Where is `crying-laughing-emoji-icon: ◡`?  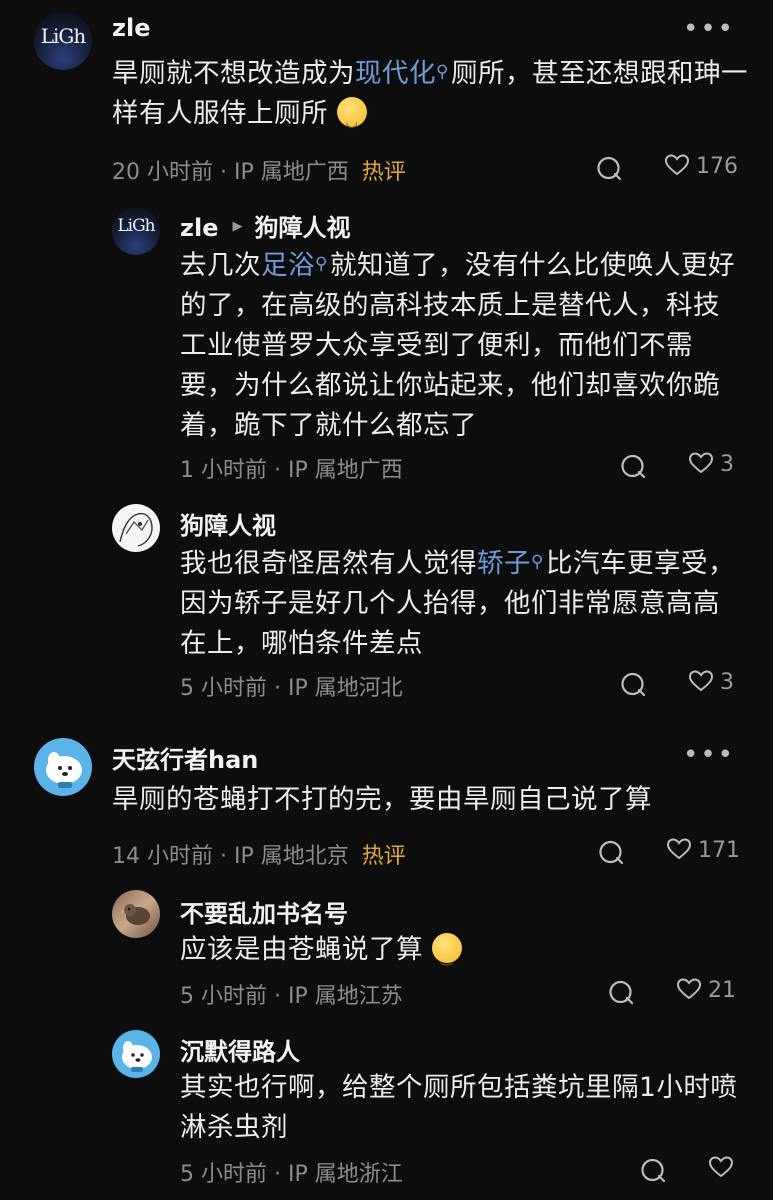
crying-laughing-emoji-icon: ◡ is located at coordinates (351, 113).